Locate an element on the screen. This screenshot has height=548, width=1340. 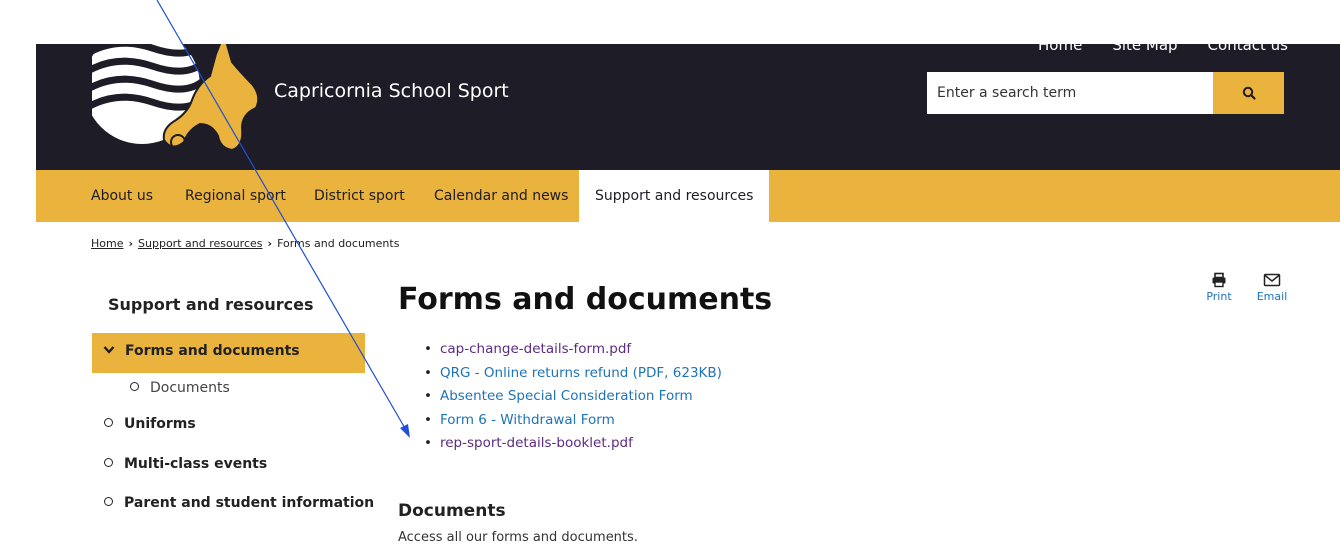
nav-item-calendar-and-news: Calendar and news is located at coordinates (501, 196).